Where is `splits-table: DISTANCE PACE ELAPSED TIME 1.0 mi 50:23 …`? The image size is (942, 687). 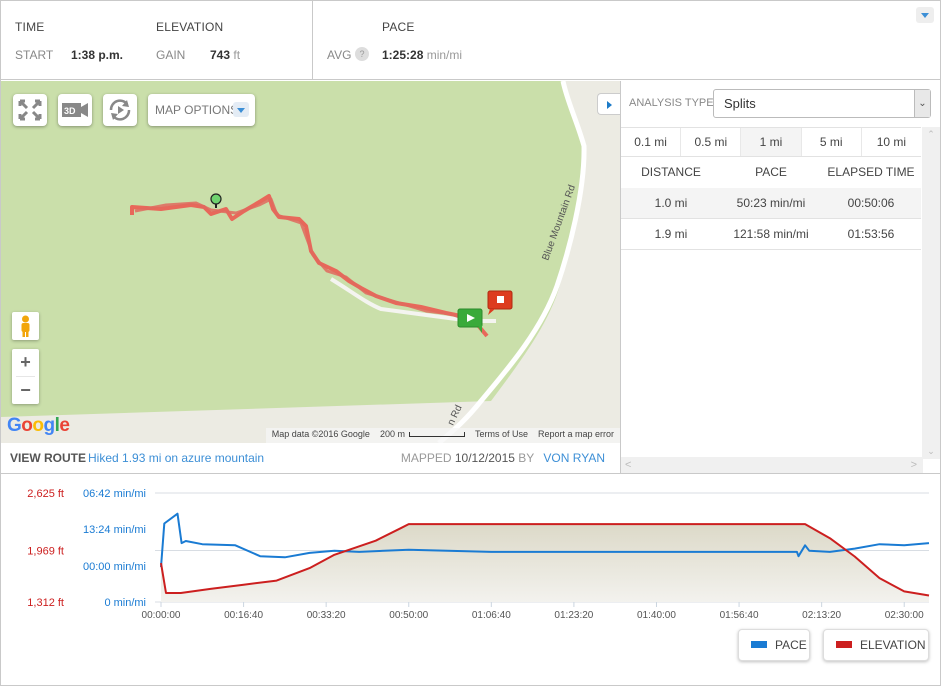
splits-table: DISTANCE PACE ELAPSED TIME 1.0 mi 50:23 … is located at coordinates (771, 203).